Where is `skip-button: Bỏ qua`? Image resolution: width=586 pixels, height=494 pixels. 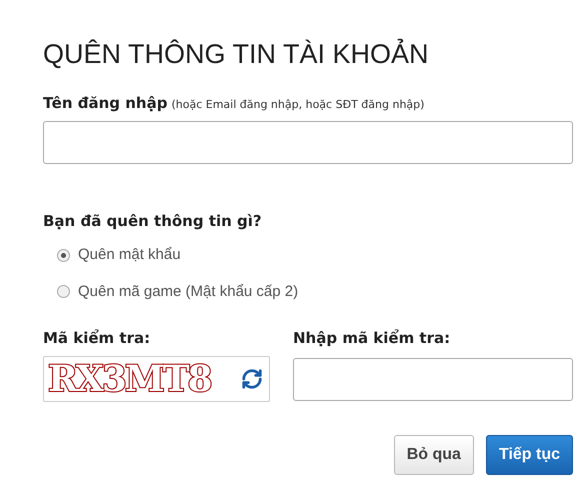
skip-button: Bỏ qua is located at coordinates (434, 454).